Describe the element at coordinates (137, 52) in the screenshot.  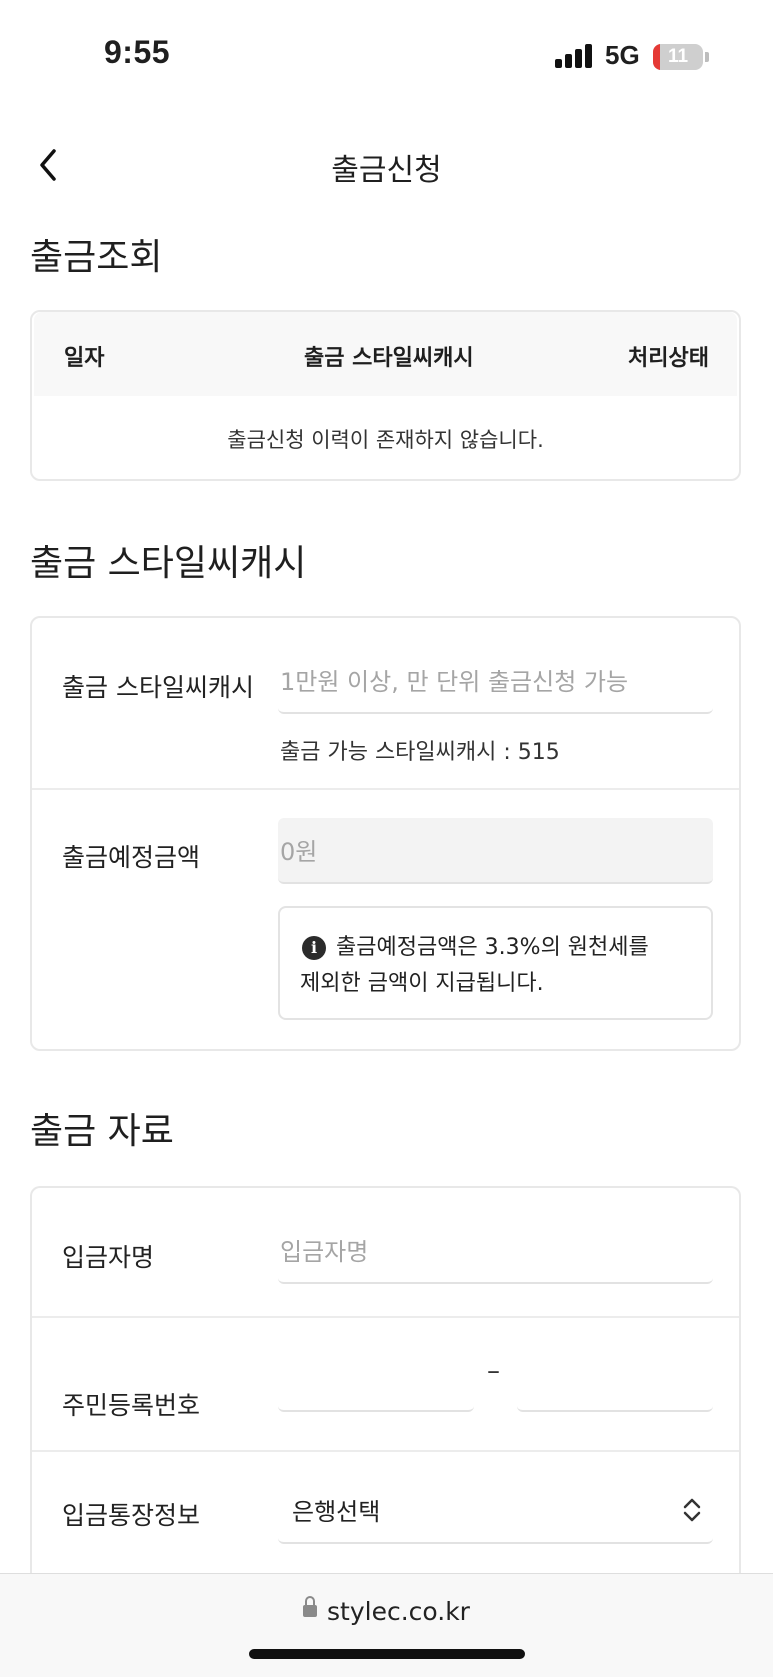
I see `status-time: 9:55` at that location.